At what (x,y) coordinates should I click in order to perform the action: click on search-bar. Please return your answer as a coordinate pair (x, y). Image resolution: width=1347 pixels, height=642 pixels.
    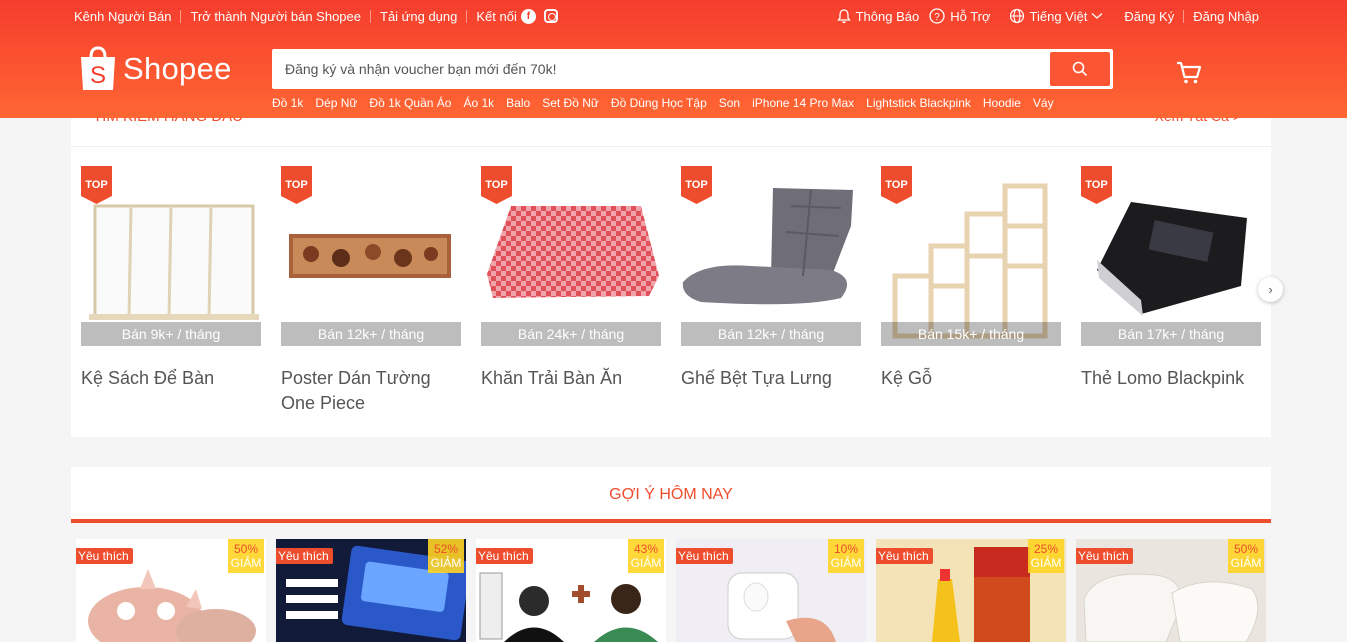
    Looking at the image, I should click on (692, 69).